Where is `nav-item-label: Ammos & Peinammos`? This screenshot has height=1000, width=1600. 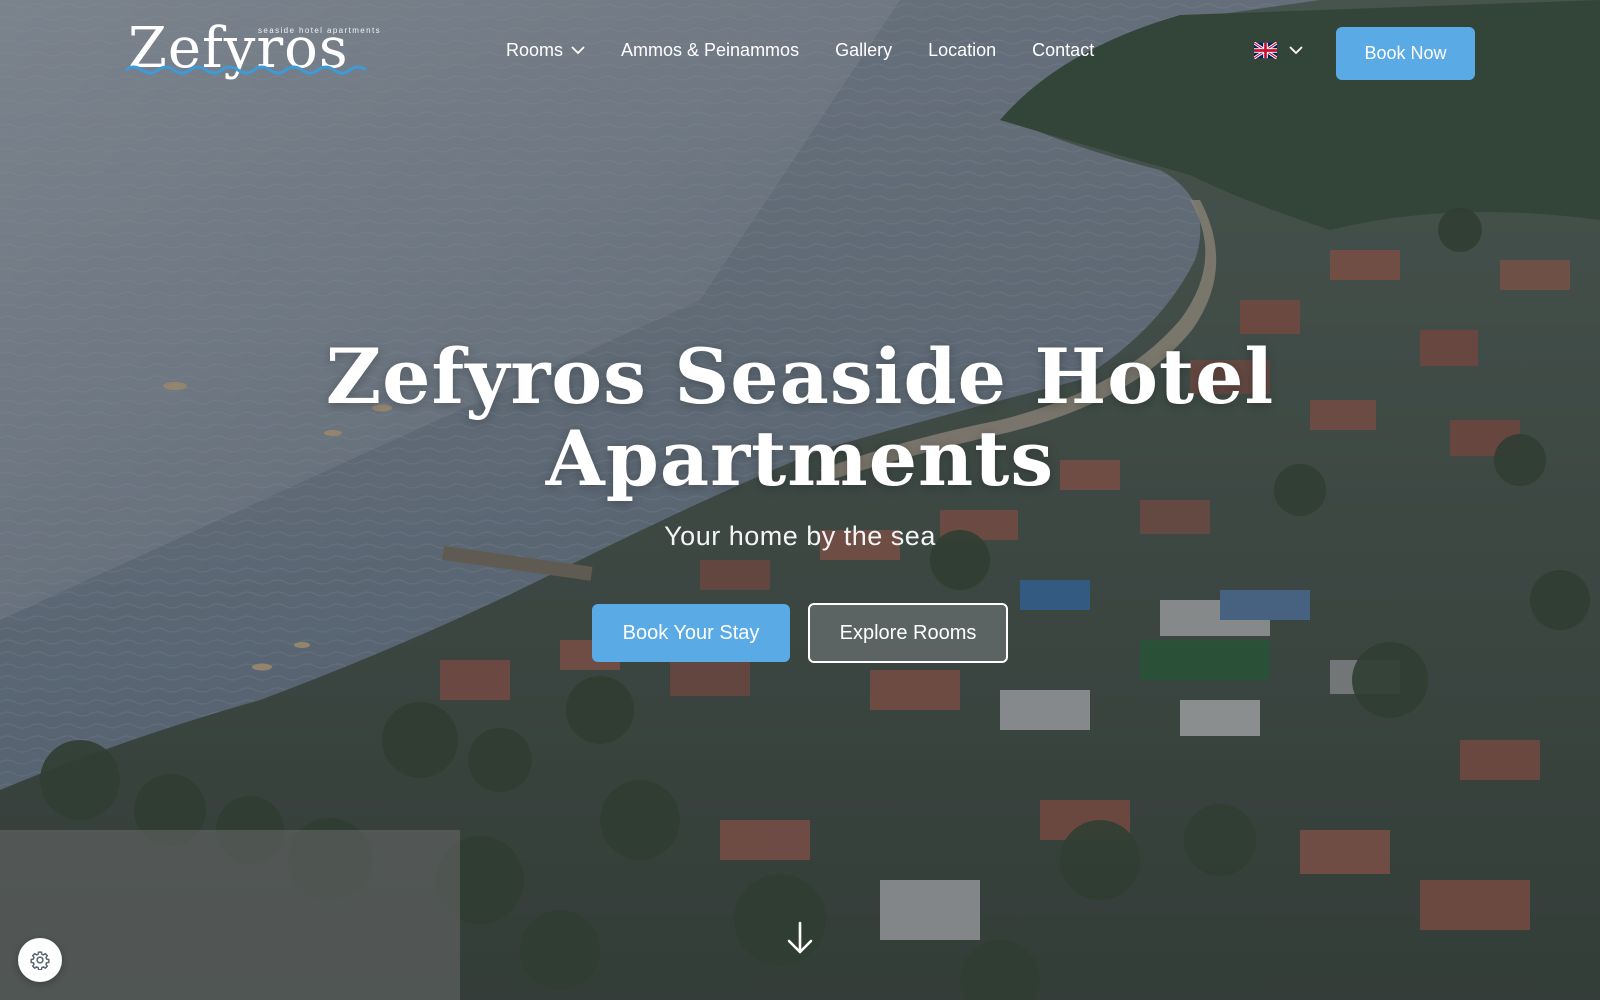
nav-item-label: Ammos & Peinammos is located at coordinates (710, 50).